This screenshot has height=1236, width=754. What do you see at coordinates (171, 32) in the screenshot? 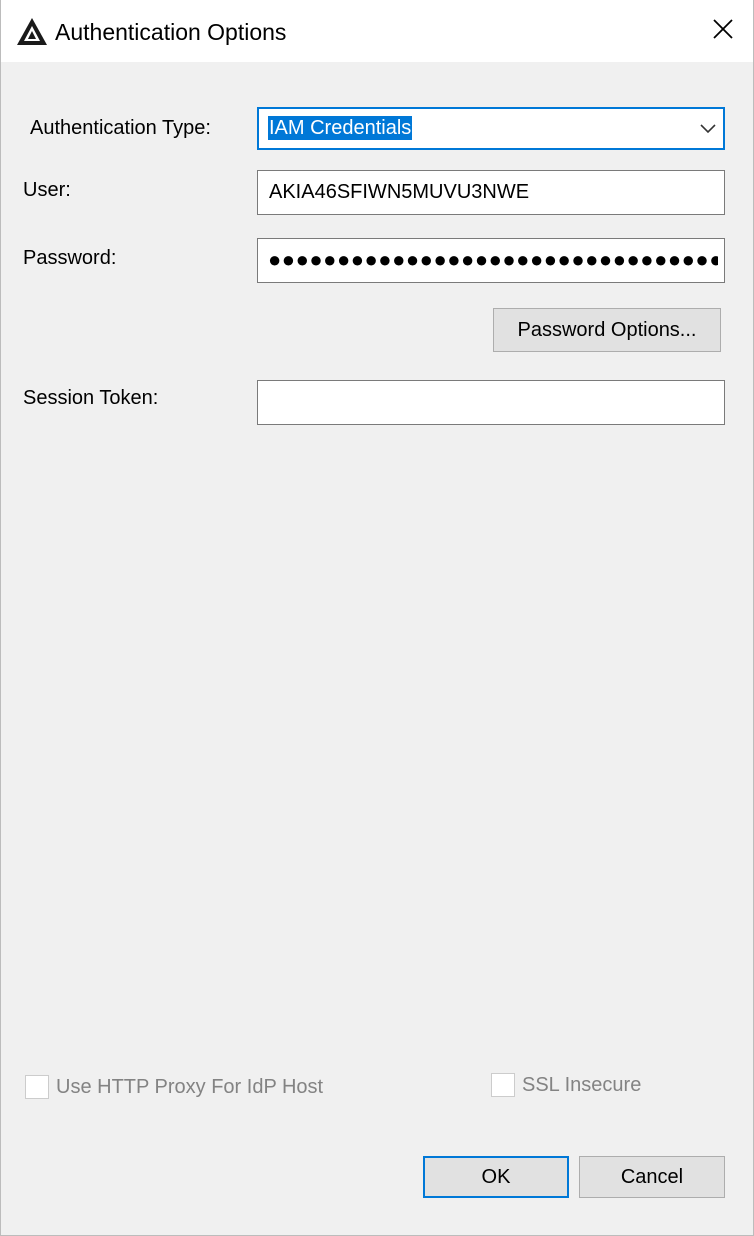
I see `window-title: Authentication Options` at bounding box center [171, 32].